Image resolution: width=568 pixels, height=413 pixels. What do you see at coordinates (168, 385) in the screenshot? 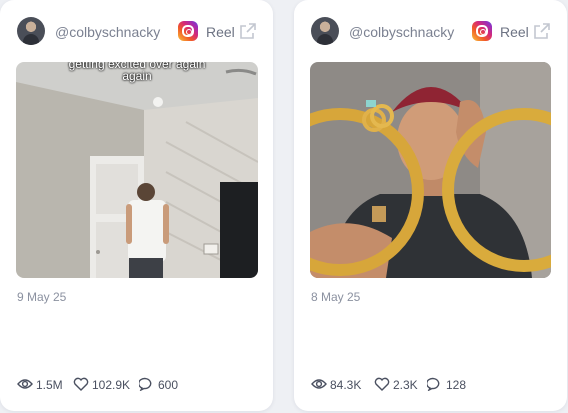
I see `comments-count: 600` at bounding box center [168, 385].